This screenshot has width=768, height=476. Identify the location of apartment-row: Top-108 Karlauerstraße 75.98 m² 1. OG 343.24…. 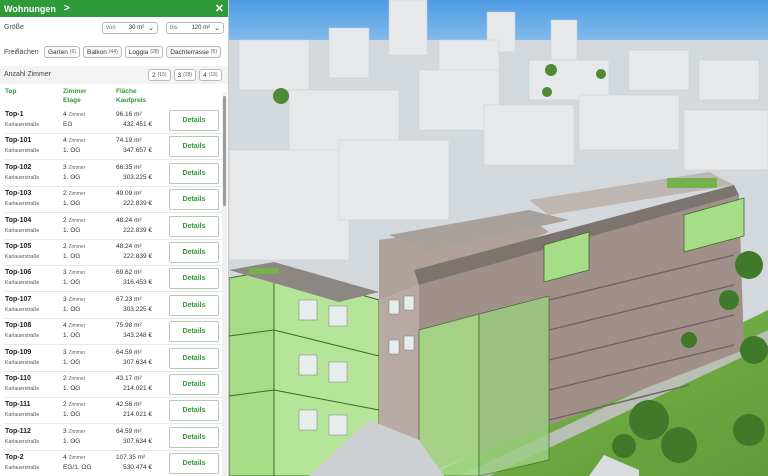
(111, 332).